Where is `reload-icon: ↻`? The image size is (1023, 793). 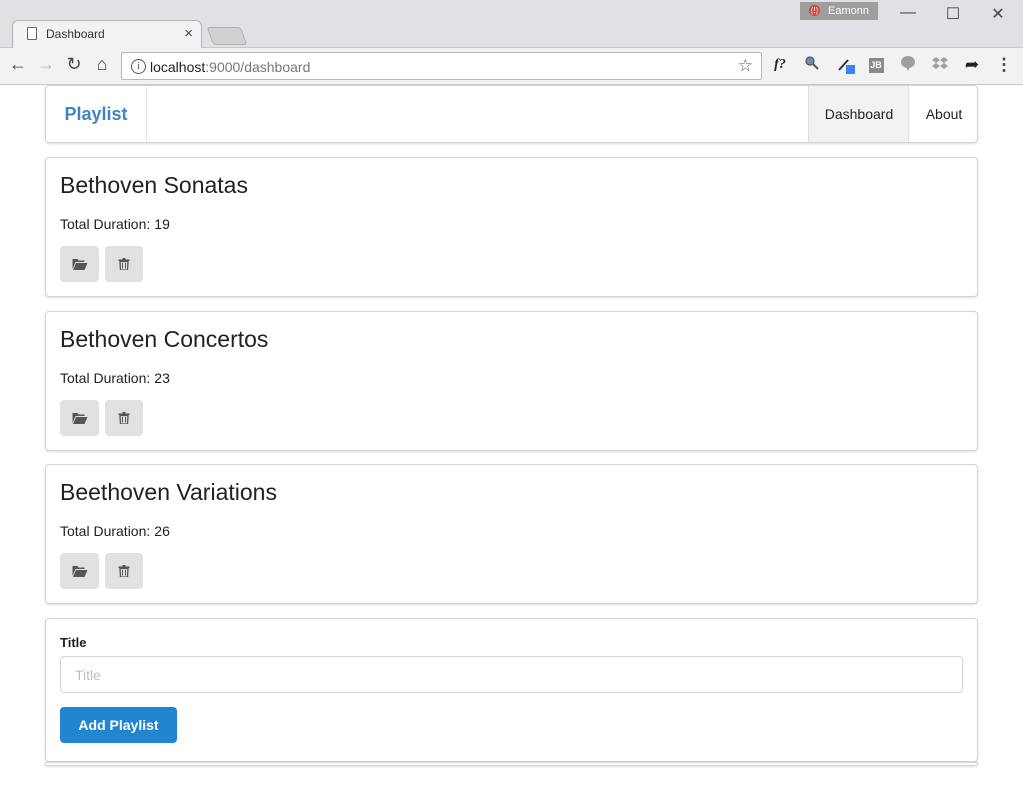
reload-icon: ↻ is located at coordinates (74, 64).